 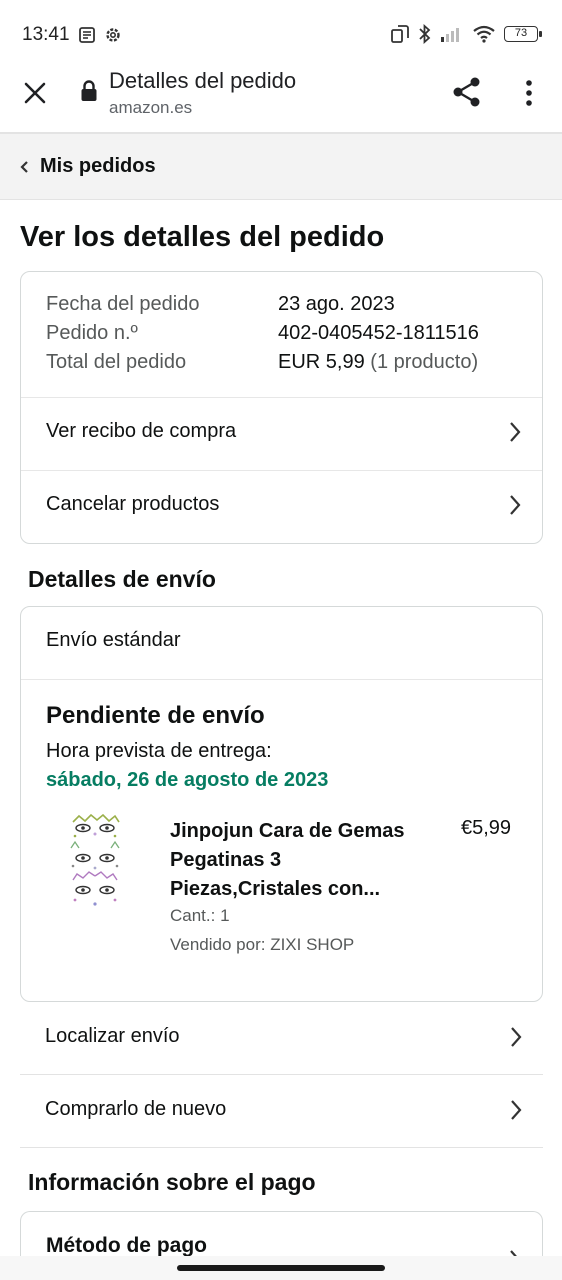 I want to click on wifi-icon, so click(x=484, y=34).